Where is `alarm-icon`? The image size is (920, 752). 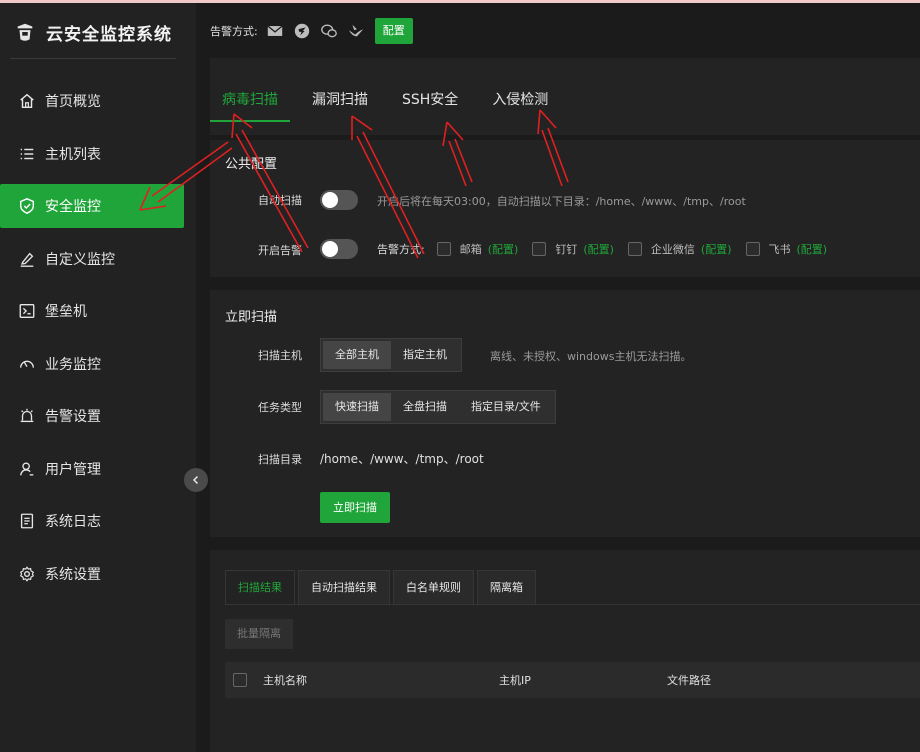
alarm-icon is located at coordinates (27, 415).